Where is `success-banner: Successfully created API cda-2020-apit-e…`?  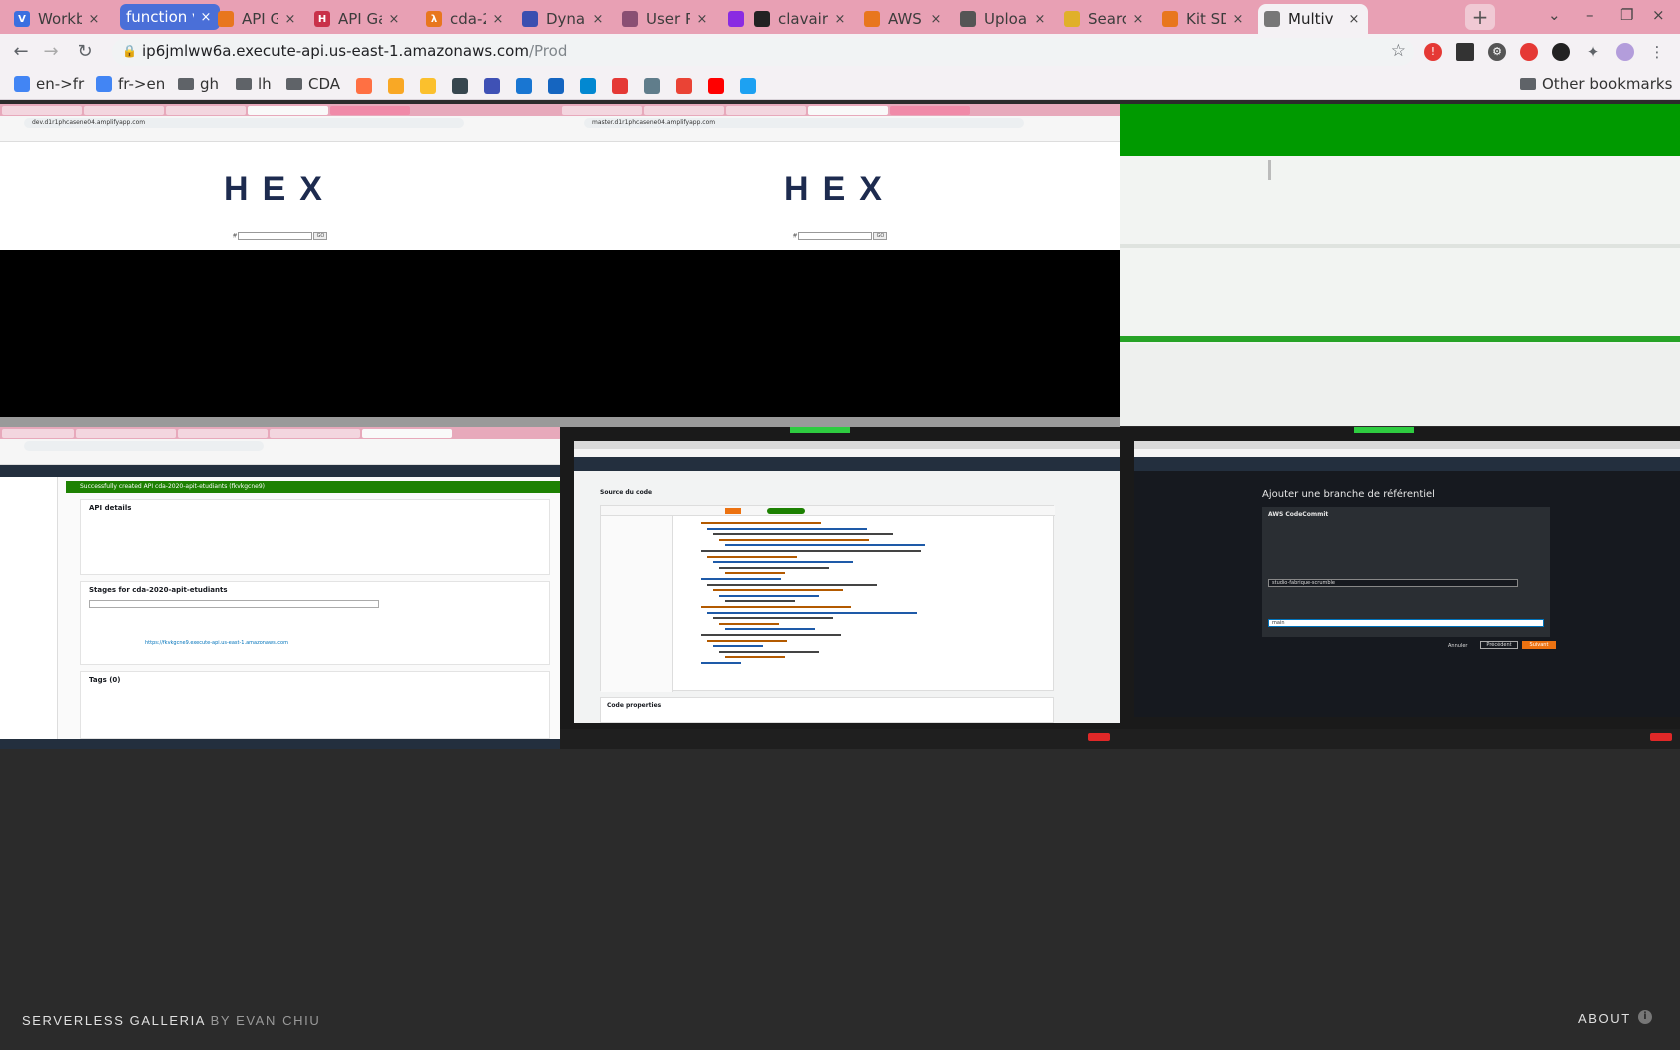 success-banner: Successfully created API cda-2020-apit-e… is located at coordinates (313, 487).